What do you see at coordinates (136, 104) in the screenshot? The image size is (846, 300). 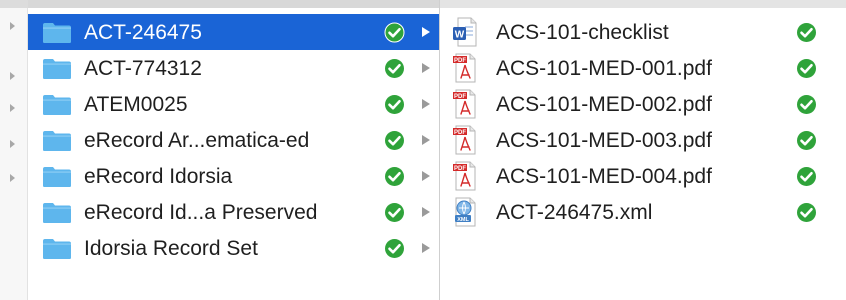 I see `folder-name: ATEM0025` at bounding box center [136, 104].